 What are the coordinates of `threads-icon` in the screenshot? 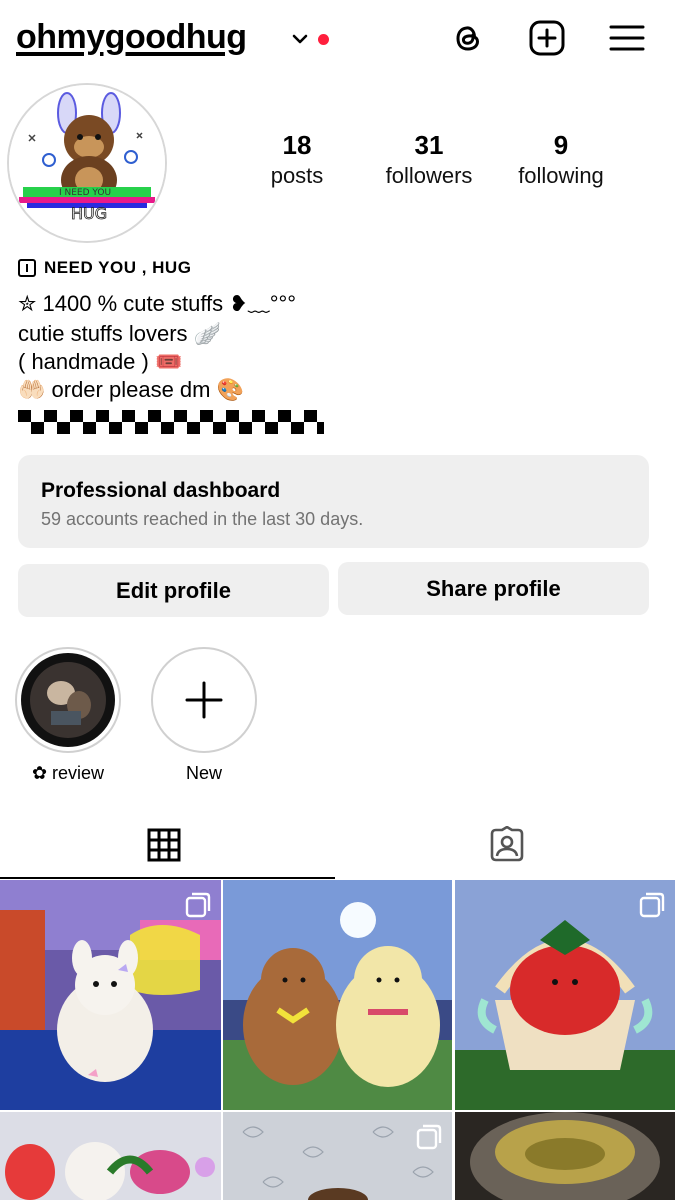 It's located at (468, 38).